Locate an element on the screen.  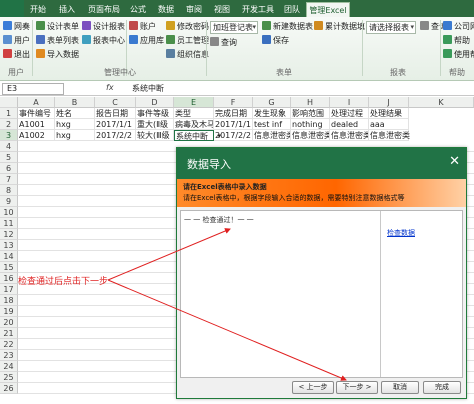
form-select-dropdown: 加班登记表 ▾ is located at coordinates (234, 27).